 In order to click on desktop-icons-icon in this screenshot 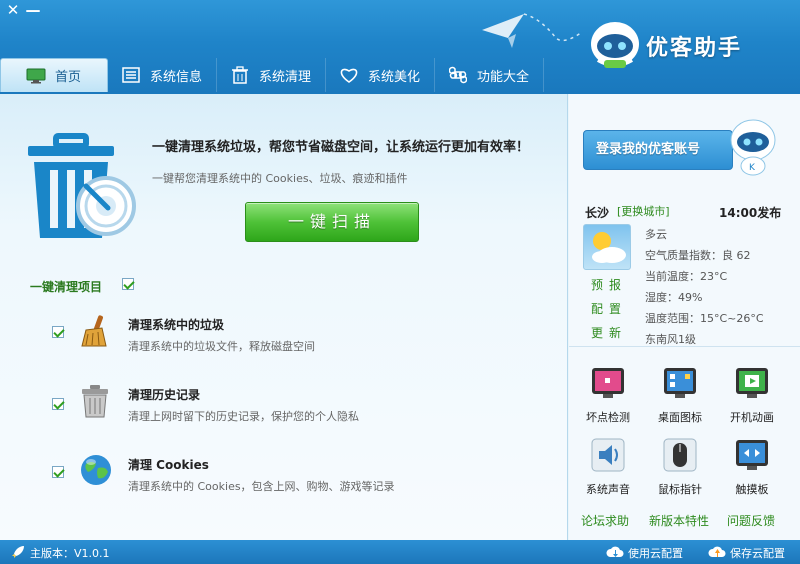, I will do `click(680, 383)`.